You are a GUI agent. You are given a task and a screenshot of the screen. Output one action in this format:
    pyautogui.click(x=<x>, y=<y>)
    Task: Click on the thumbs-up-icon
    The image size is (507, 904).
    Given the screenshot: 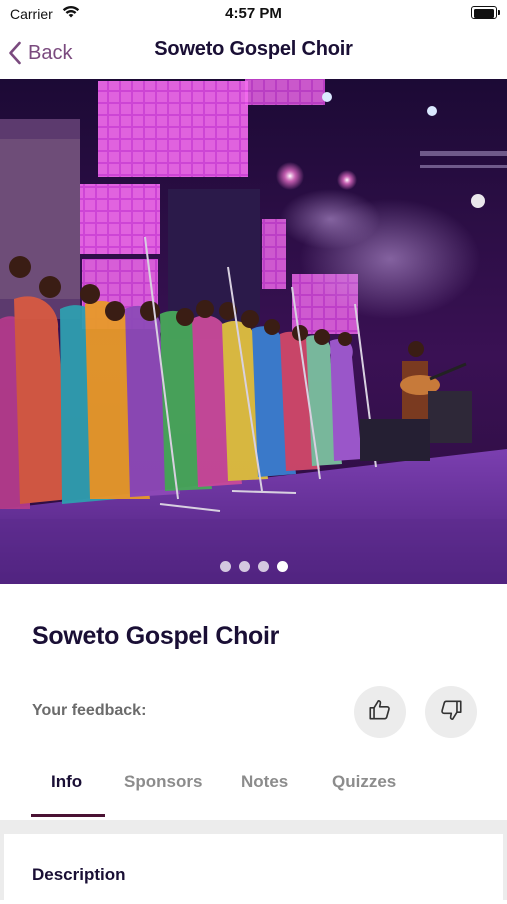 What is the action you would take?
    pyautogui.click(x=380, y=712)
    